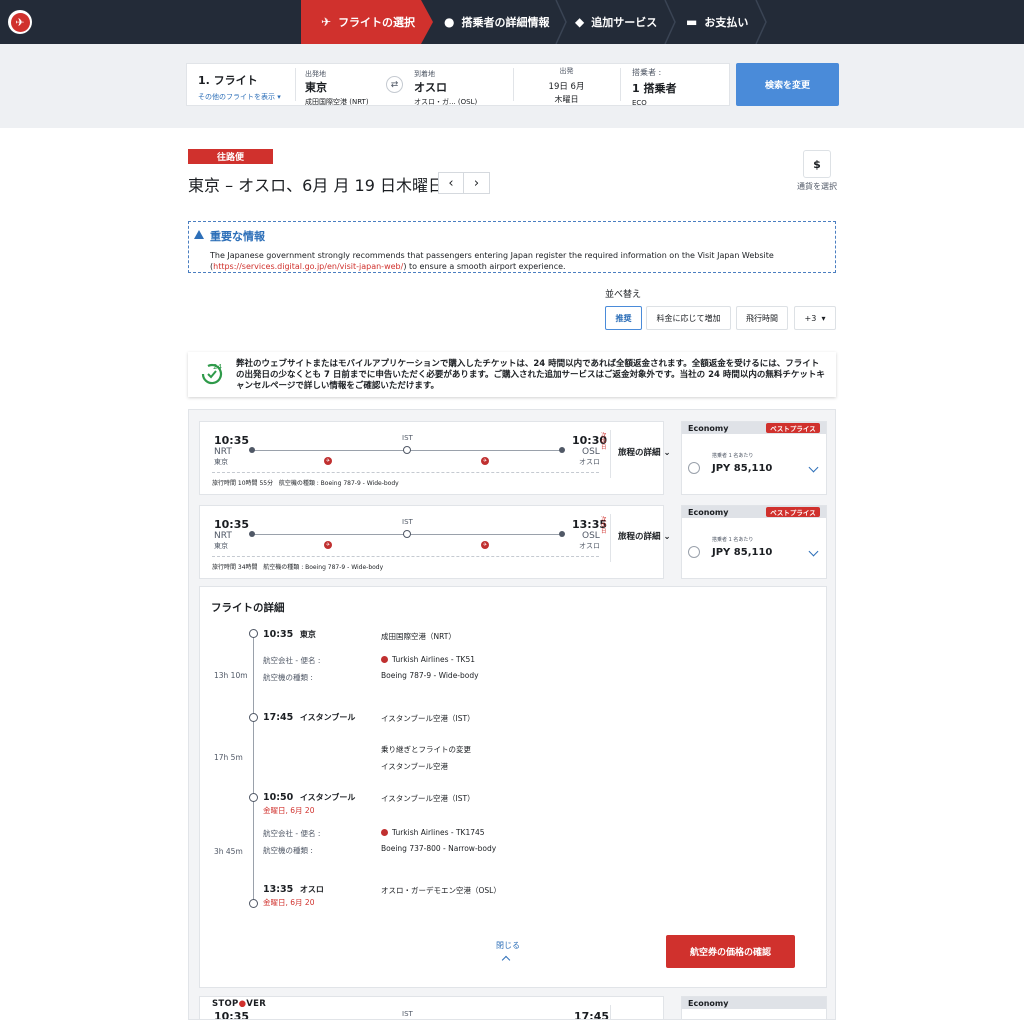 The image size is (1024, 1020). I want to click on card-icon: ▬, so click(692, 22).